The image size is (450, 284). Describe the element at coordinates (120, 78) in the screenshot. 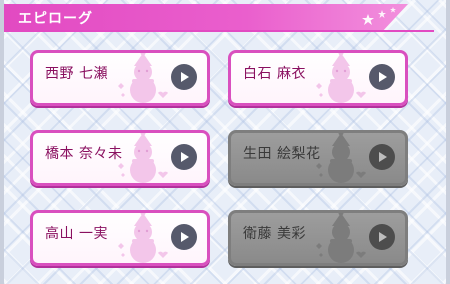

I see `epilogue-card-nishino: 西野 七瀬` at that location.